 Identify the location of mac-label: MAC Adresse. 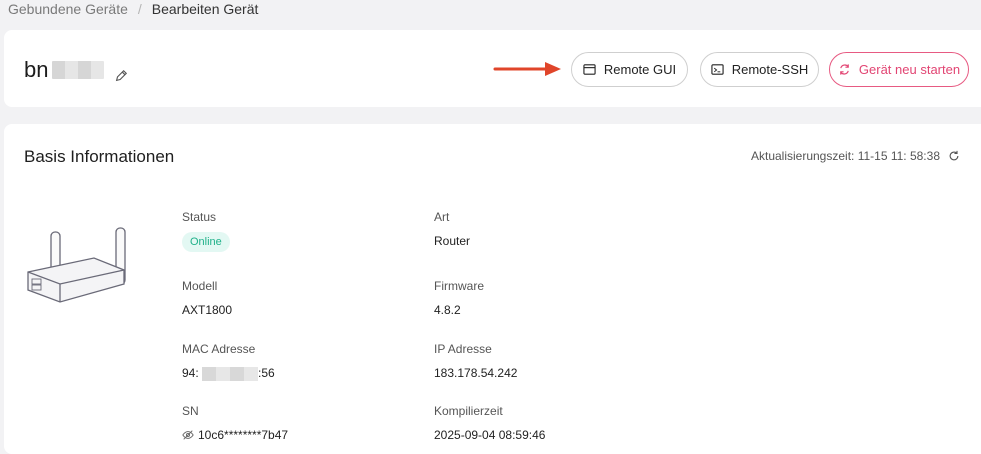
(219, 349).